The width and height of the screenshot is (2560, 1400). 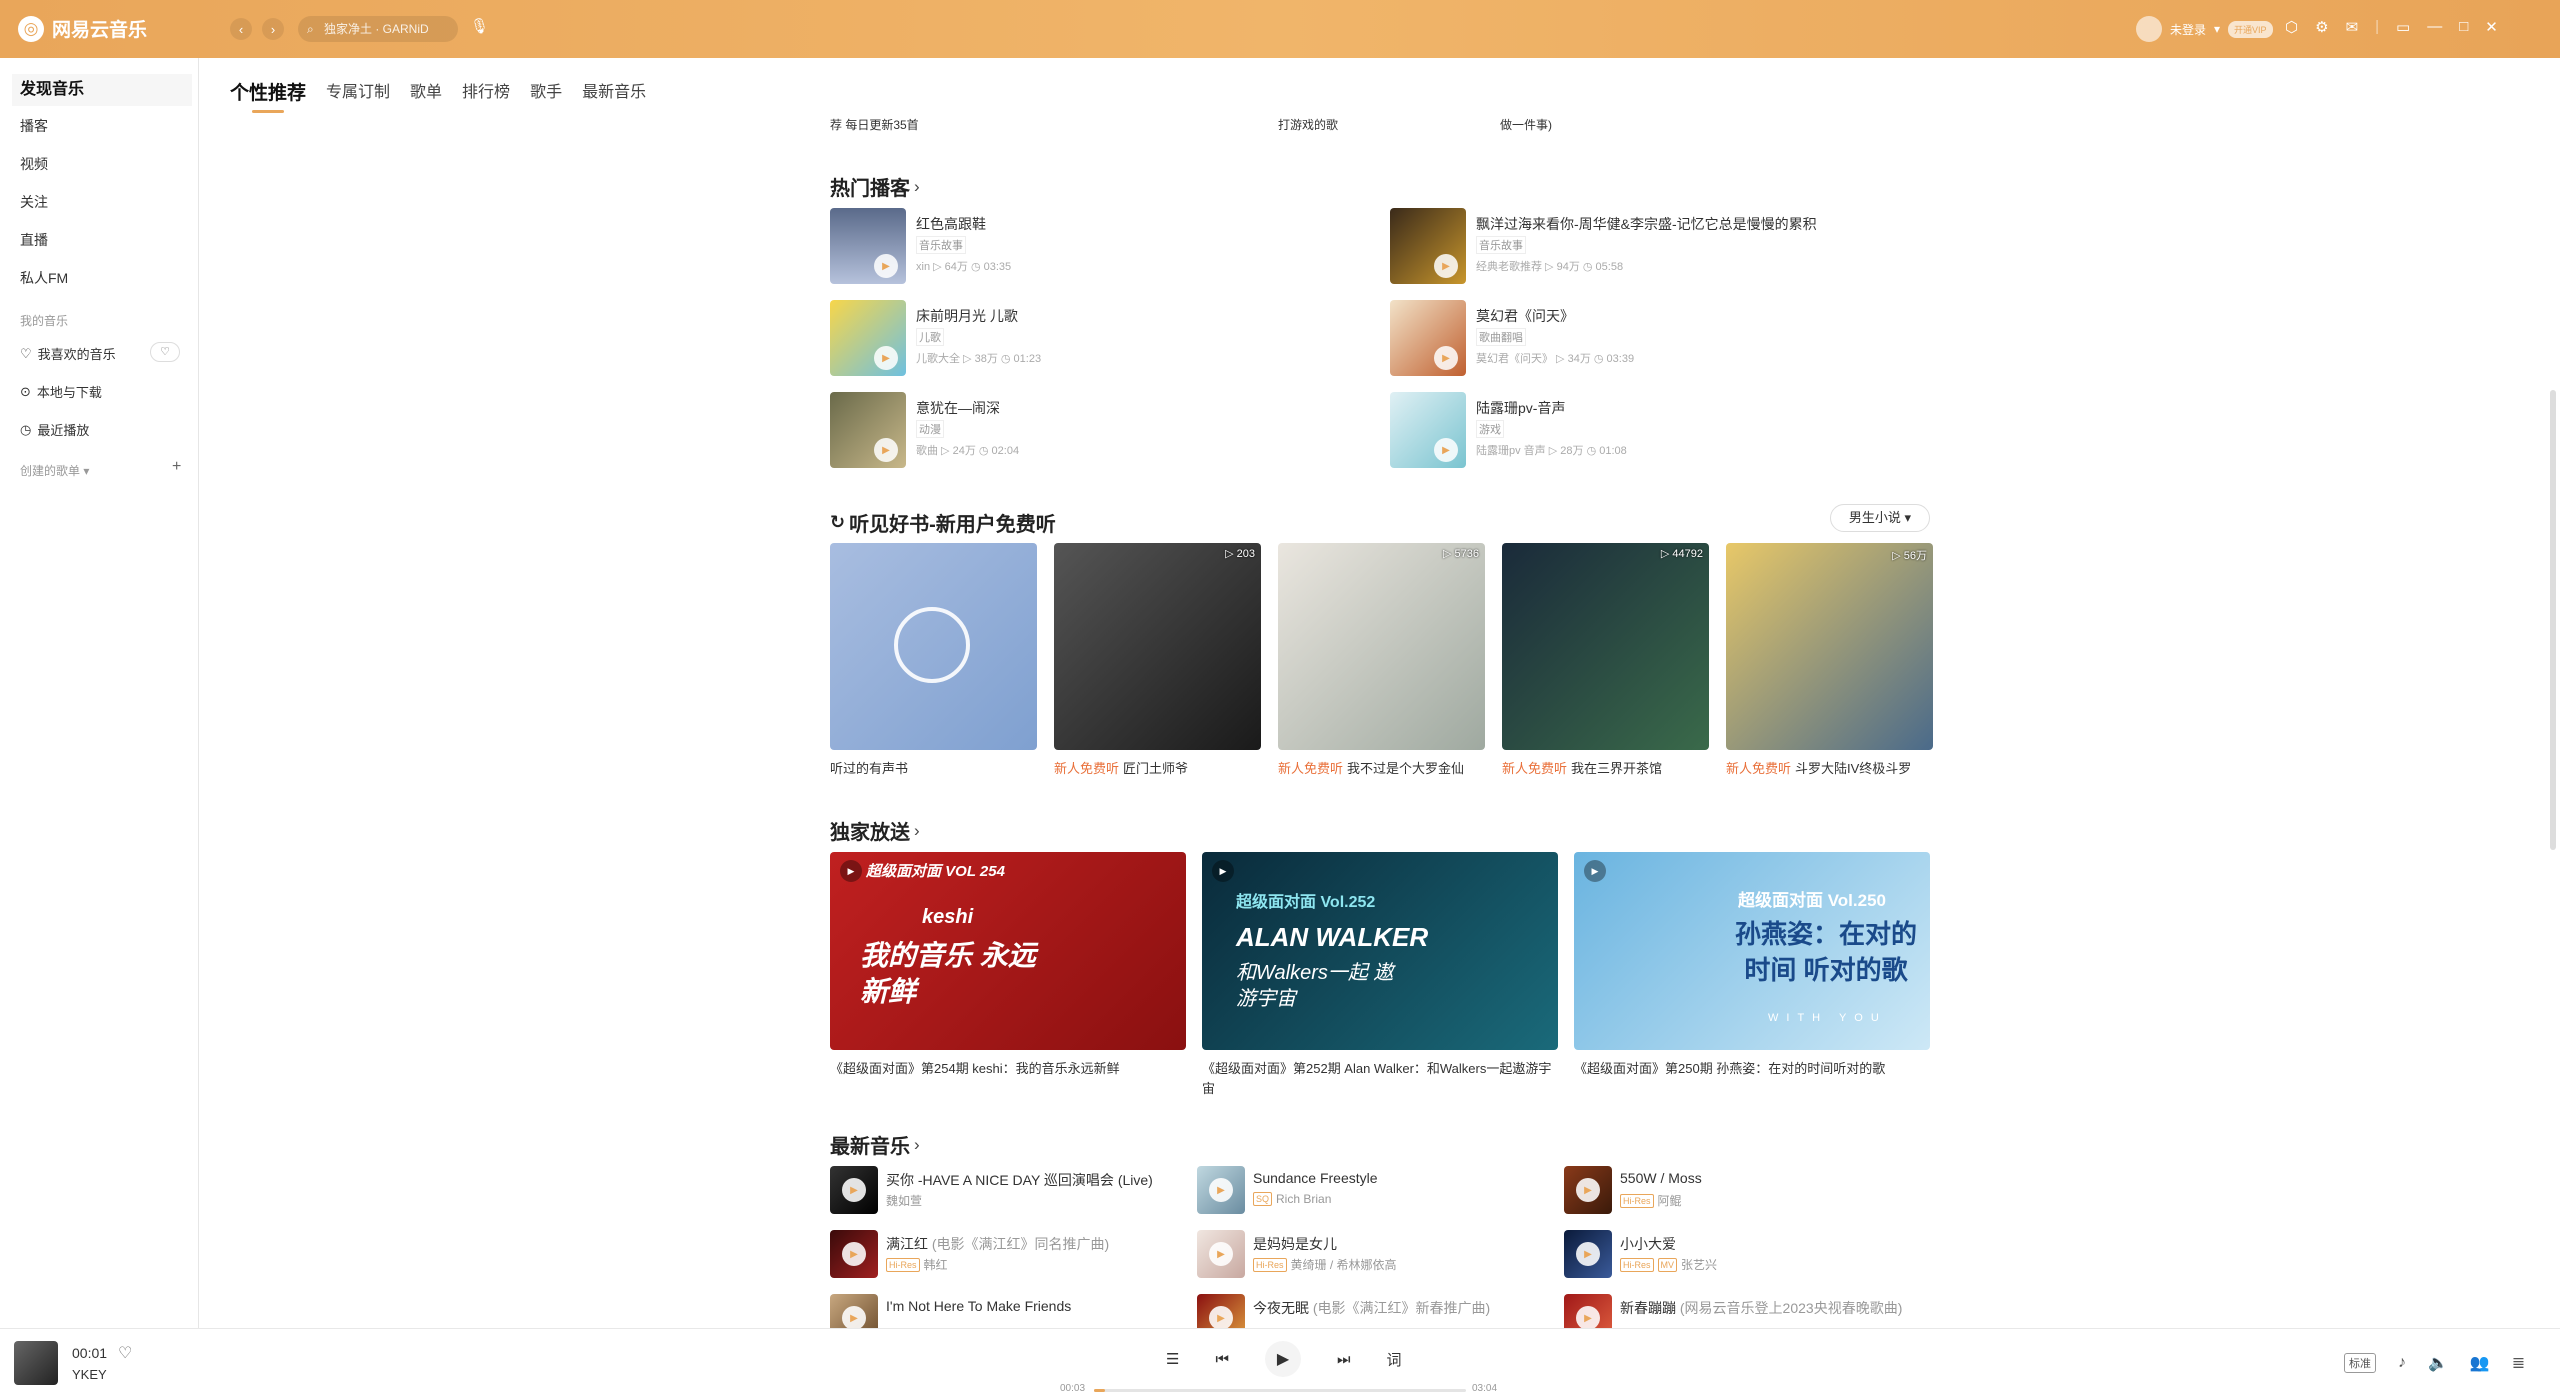 What do you see at coordinates (1670, 1200) in the screenshot?
I see `song-artist: 阿鲲` at bounding box center [1670, 1200].